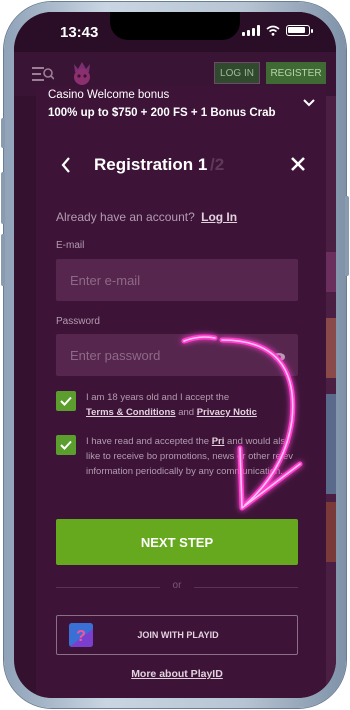 This screenshot has width=350, height=710. What do you see at coordinates (70, 245) in the screenshot?
I see `email-label: E-mail` at bounding box center [70, 245].